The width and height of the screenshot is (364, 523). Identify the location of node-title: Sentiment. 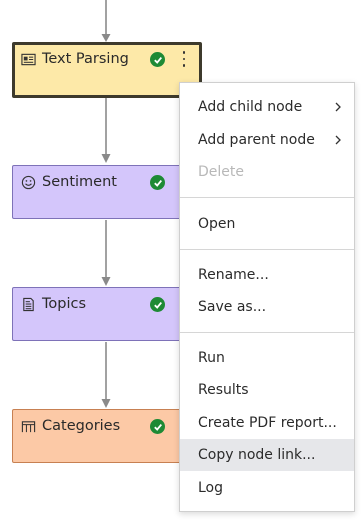
(79, 182).